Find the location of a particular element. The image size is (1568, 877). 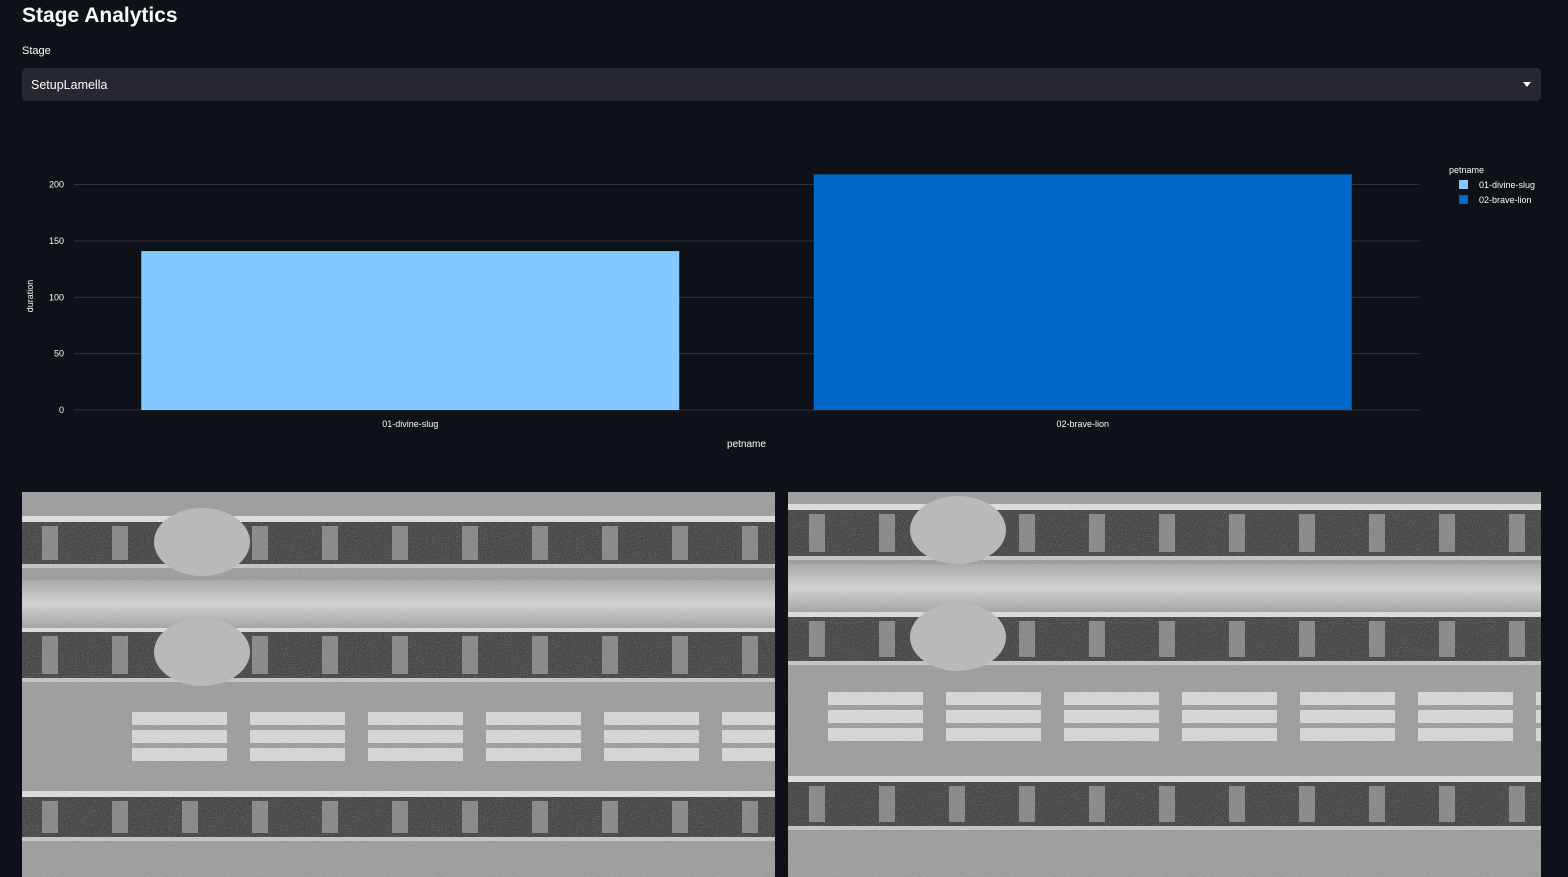

x-axis-title: petname is located at coordinates (746, 444).